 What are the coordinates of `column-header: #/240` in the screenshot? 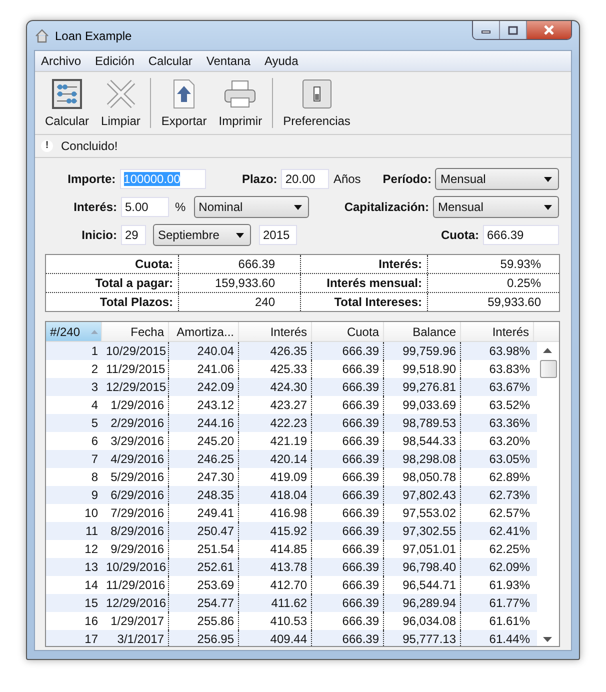 It's located at (74, 331).